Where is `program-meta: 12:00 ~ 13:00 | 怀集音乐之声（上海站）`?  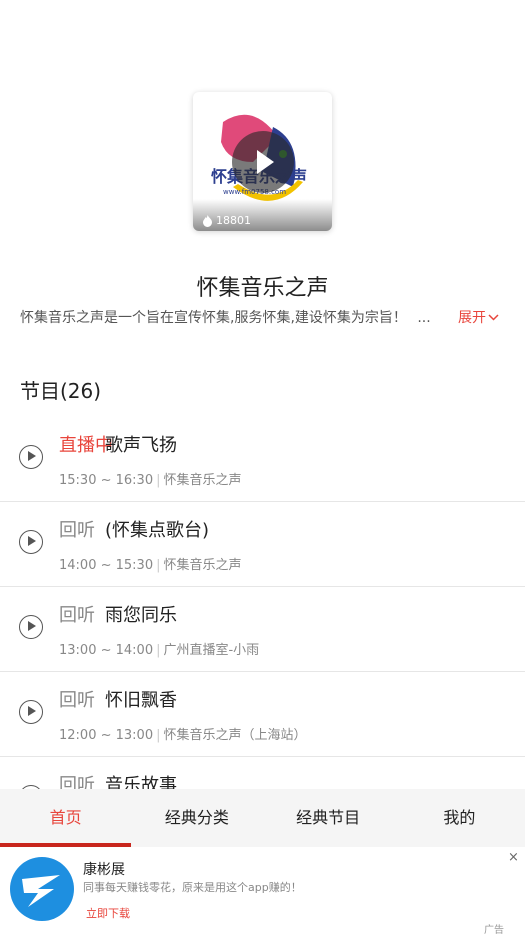 program-meta: 12:00 ~ 13:00 | 怀集音乐之声（上海站） is located at coordinates (183, 733).